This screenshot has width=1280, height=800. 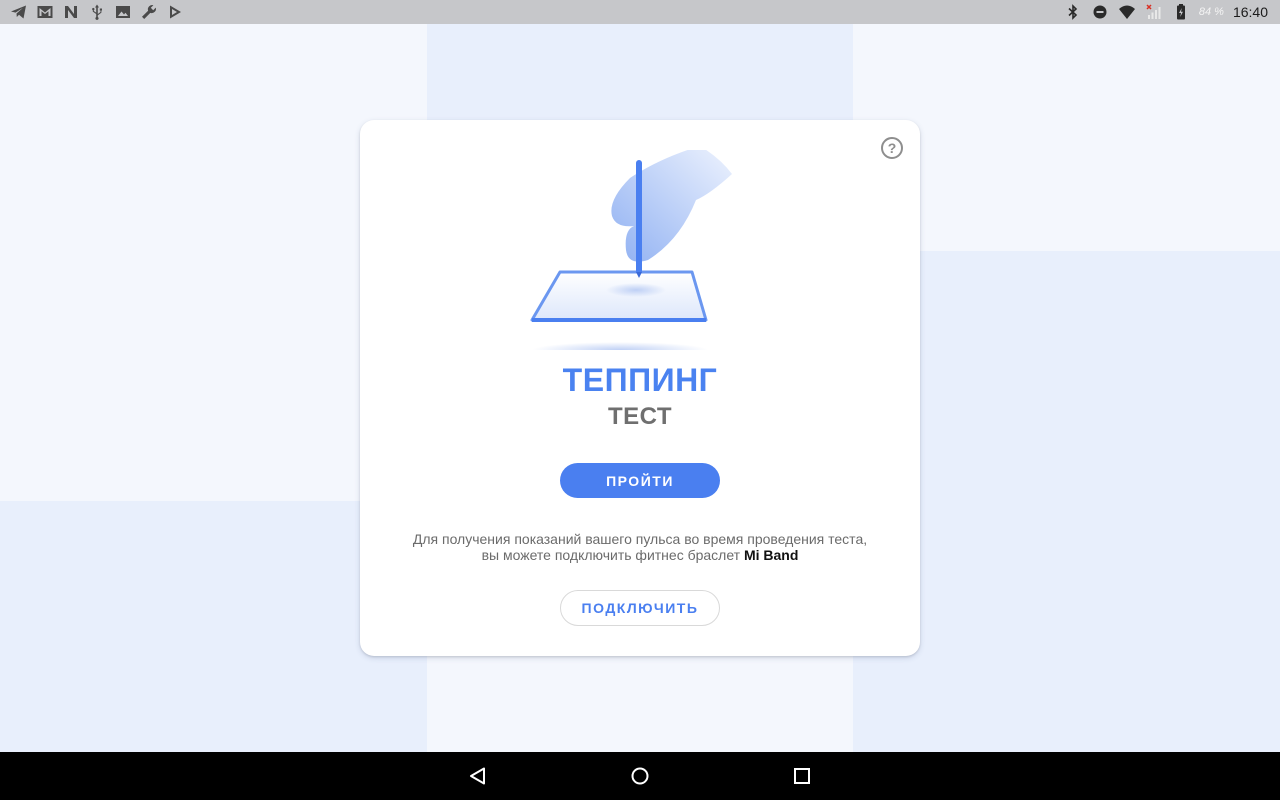 I want to click on mi-band-label: Mi Band, so click(x=771, y=555).